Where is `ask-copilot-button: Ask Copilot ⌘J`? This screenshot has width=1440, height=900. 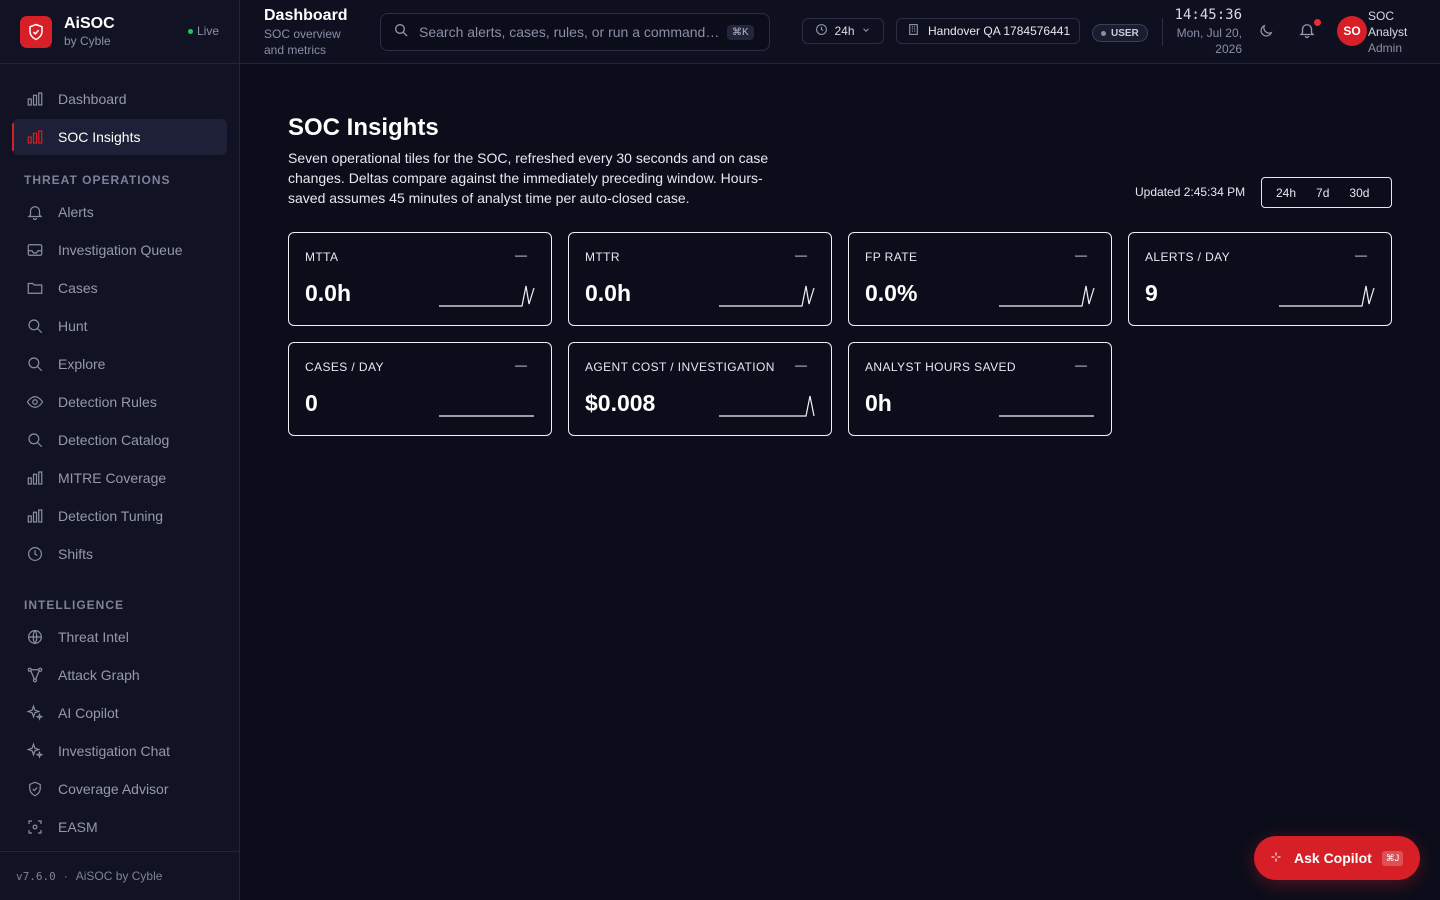
ask-copilot-button: Ask Copilot ⌘J is located at coordinates (1337, 858).